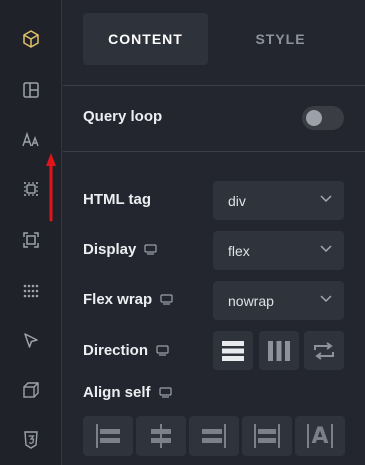  Describe the element at coordinates (31, 291) in the screenshot. I see `grid-dots-icon` at that location.